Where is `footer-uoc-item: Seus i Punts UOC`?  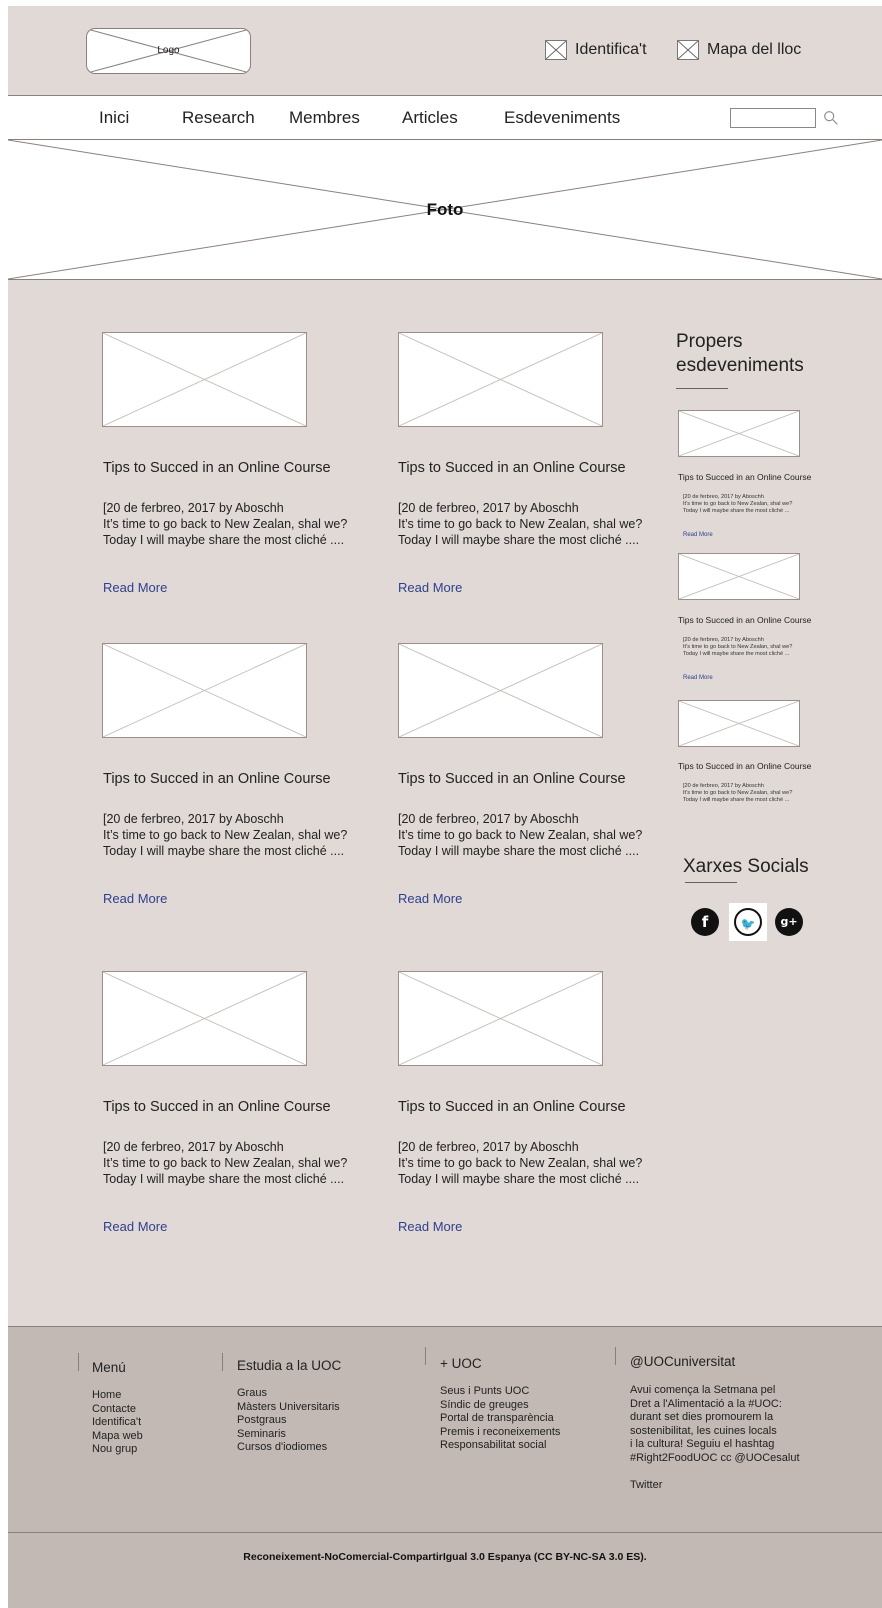
footer-uoc-item: Seus i Punts UOC is located at coordinates (500, 1392).